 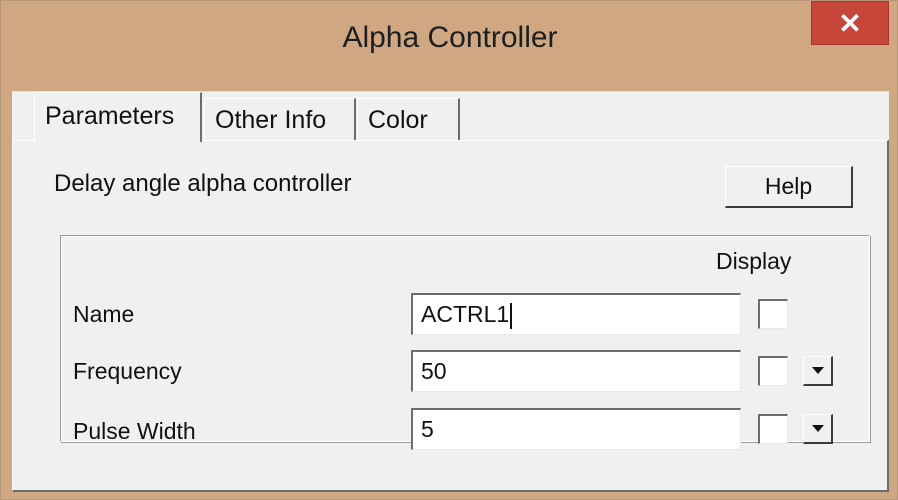 What do you see at coordinates (134, 431) in the screenshot?
I see `pulse-width-label: Pulse Width` at bounding box center [134, 431].